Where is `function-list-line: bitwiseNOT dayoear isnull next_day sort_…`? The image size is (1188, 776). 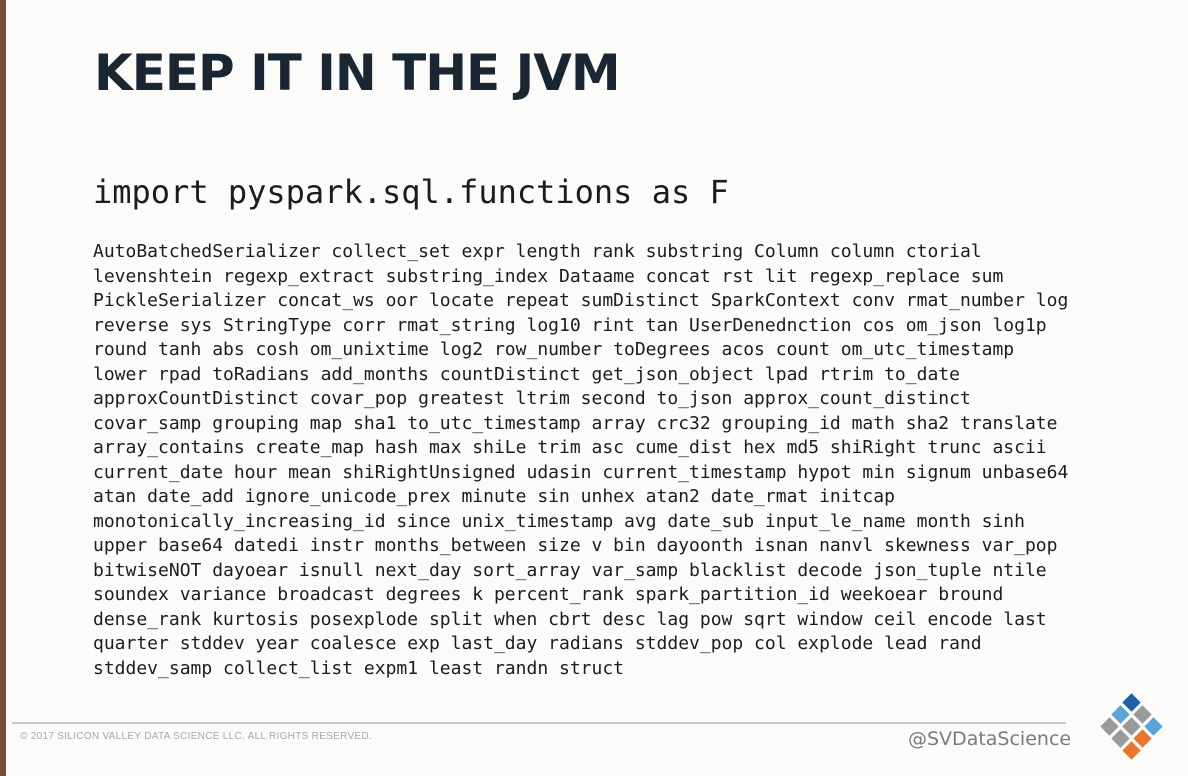 function-list-line: bitwiseNOT dayoear isnull next_day sort_… is located at coordinates (570, 570).